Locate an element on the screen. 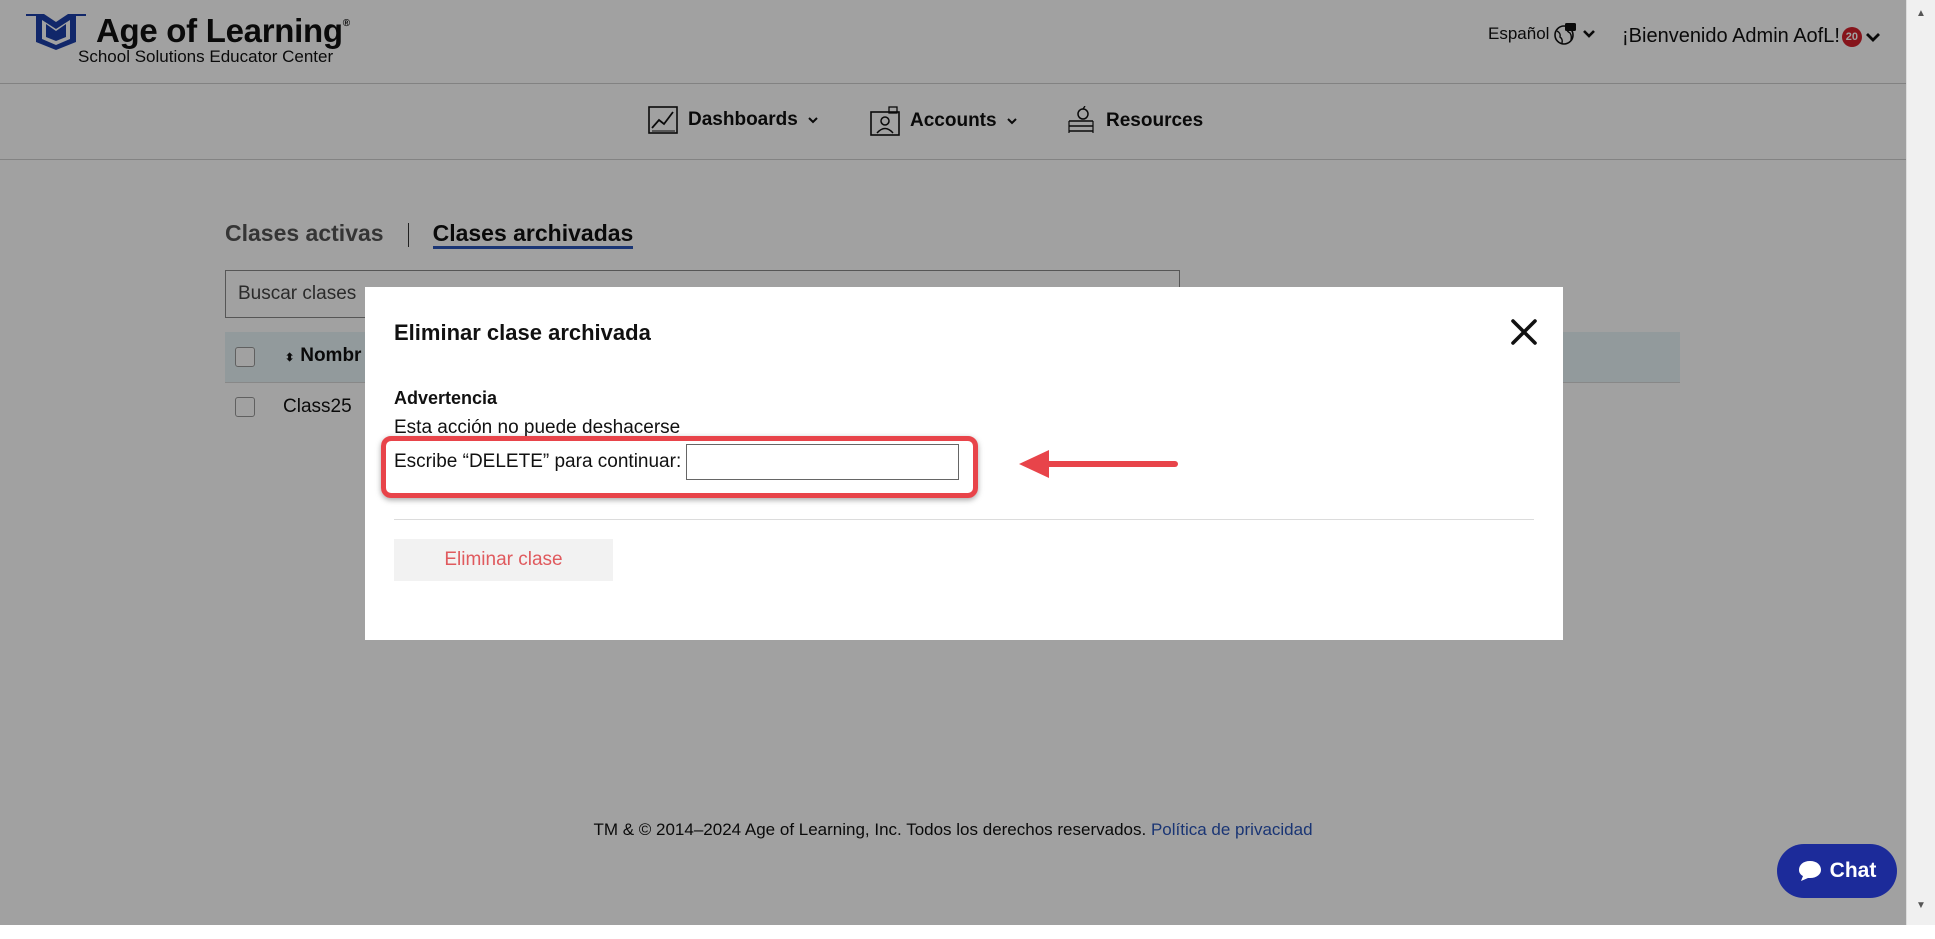 The width and height of the screenshot is (1935, 939). dialog-divider is located at coordinates (964, 519).